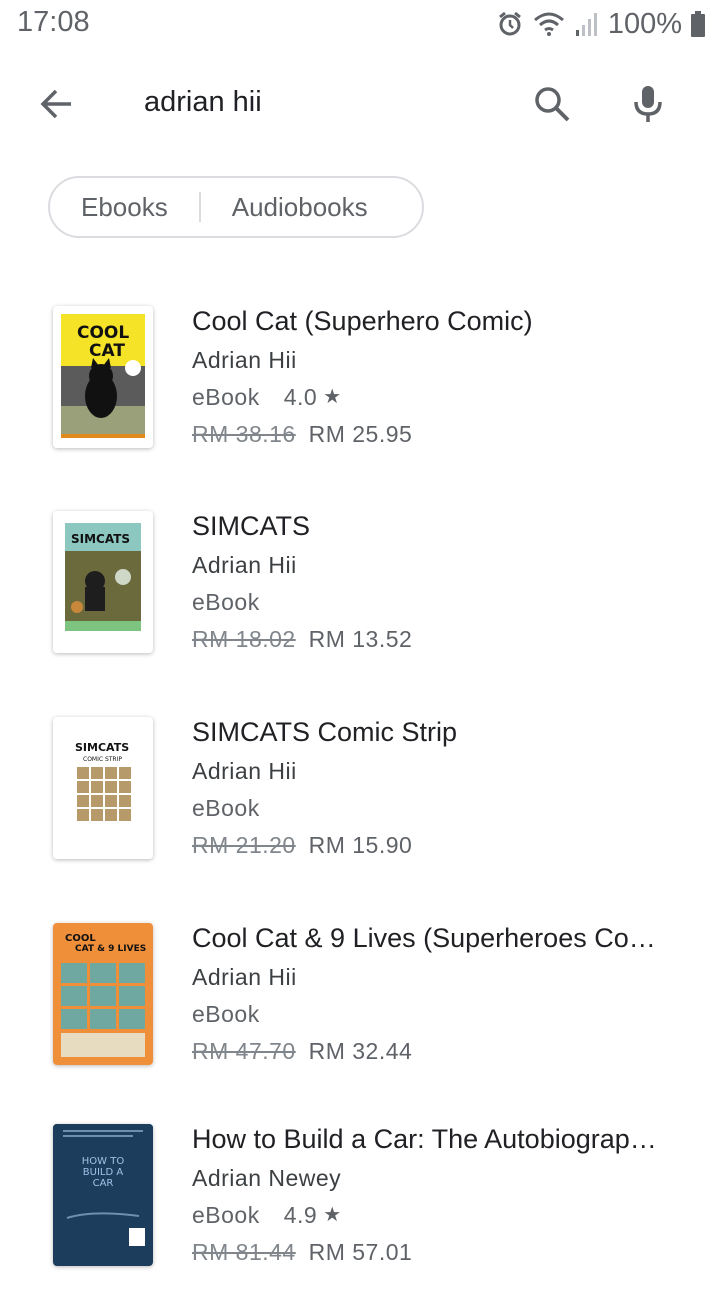 The width and height of the screenshot is (720, 1302). What do you see at coordinates (601, 24) in the screenshot?
I see `status-icons: 100%` at bounding box center [601, 24].